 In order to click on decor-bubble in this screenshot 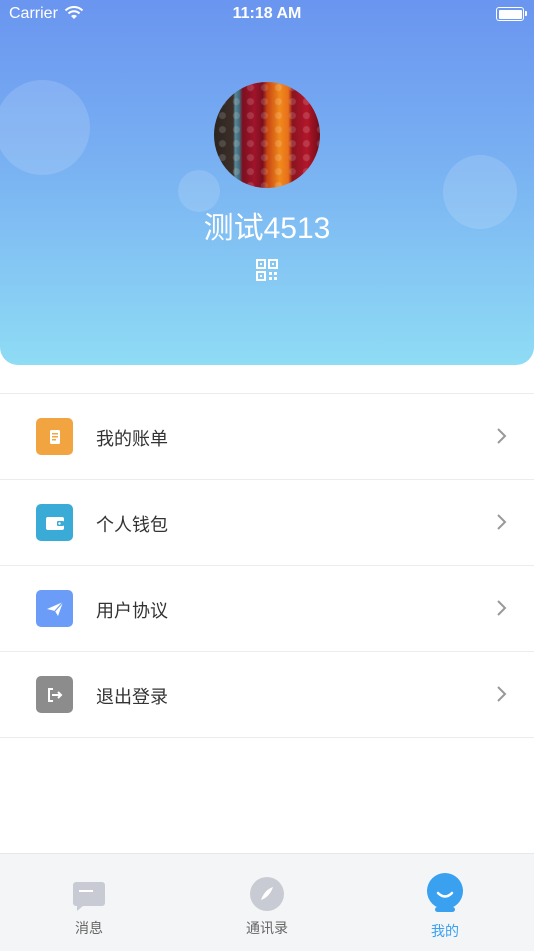, I will do `click(45, 127)`.